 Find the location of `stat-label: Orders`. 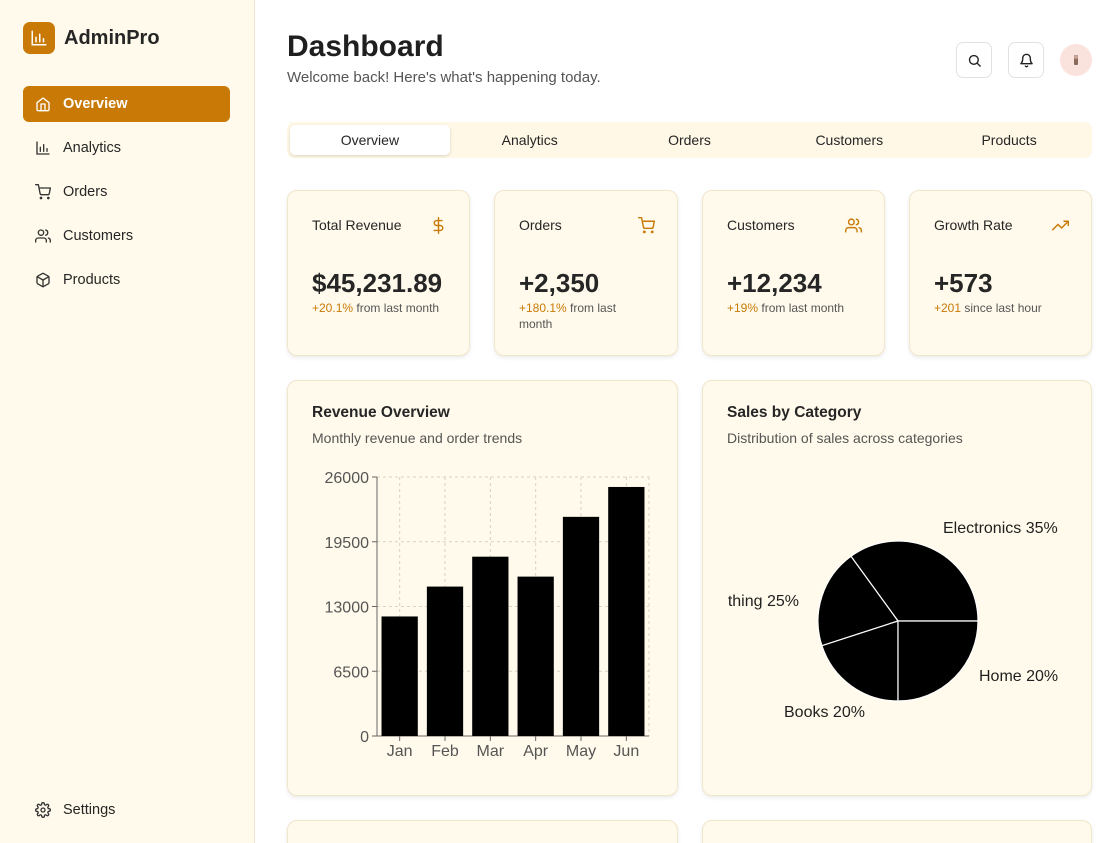

stat-label: Orders is located at coordinates (540, 225).